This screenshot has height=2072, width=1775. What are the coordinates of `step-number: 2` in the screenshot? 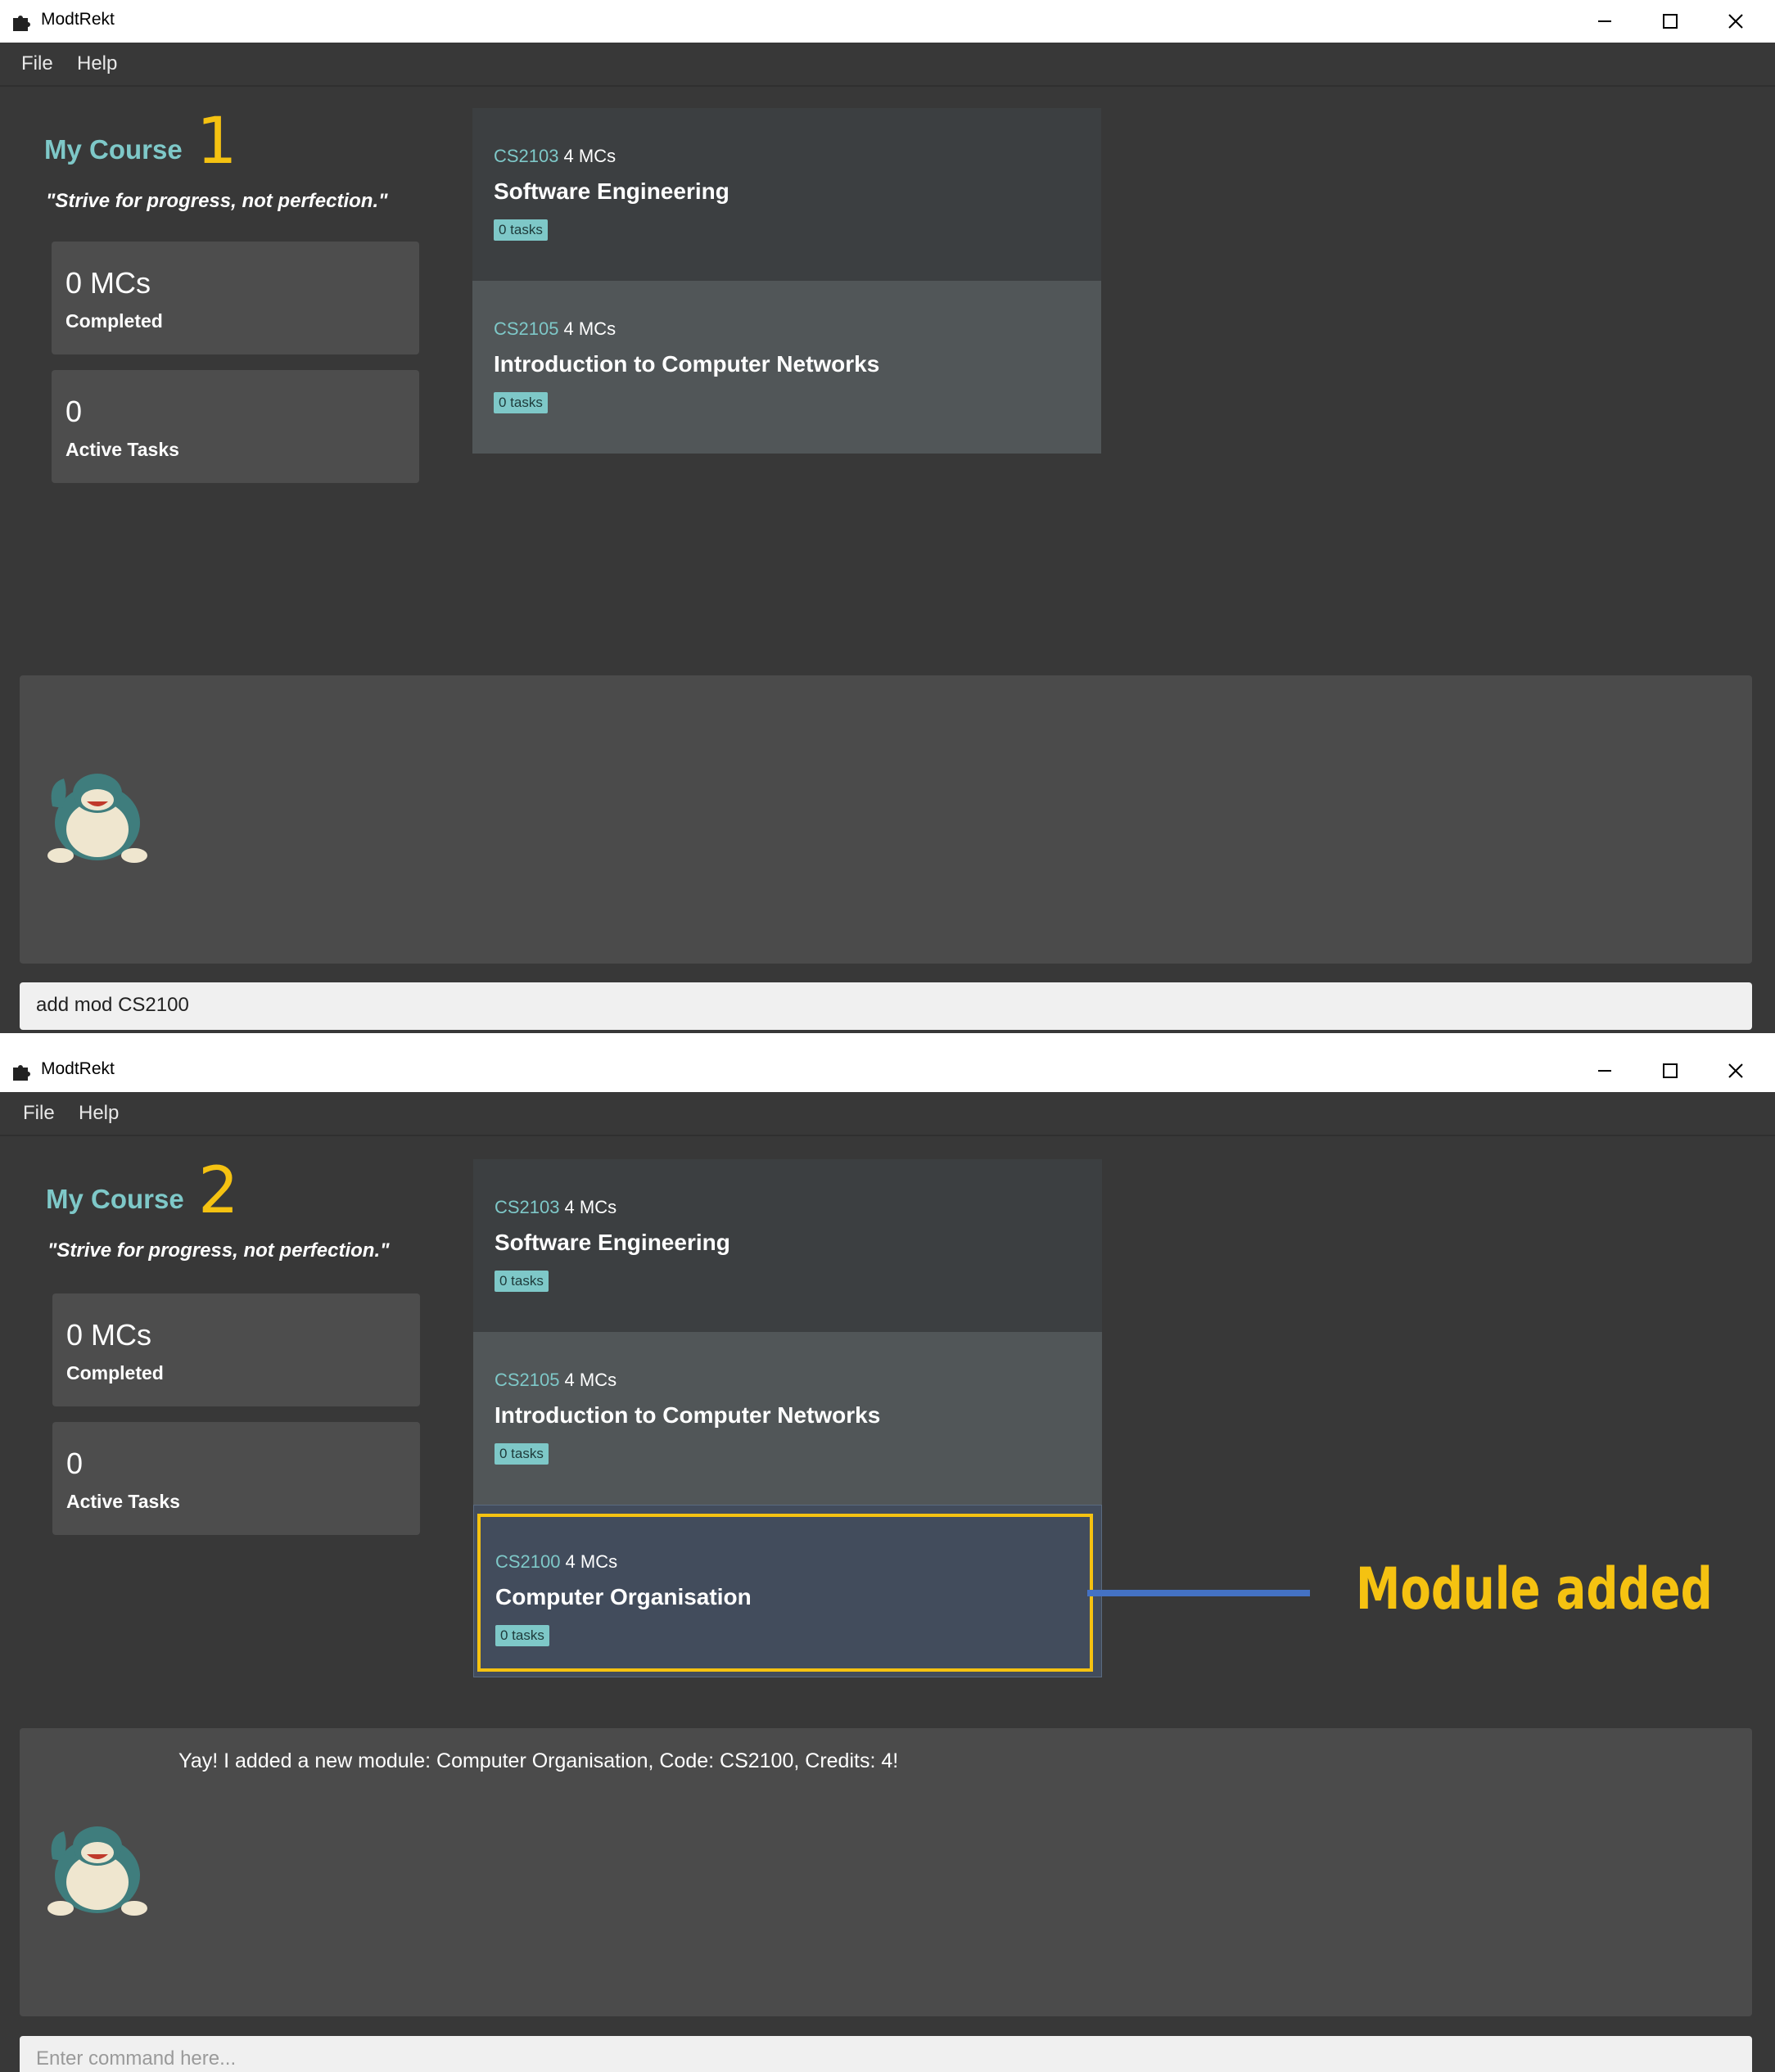 It's located at (218, 1191).